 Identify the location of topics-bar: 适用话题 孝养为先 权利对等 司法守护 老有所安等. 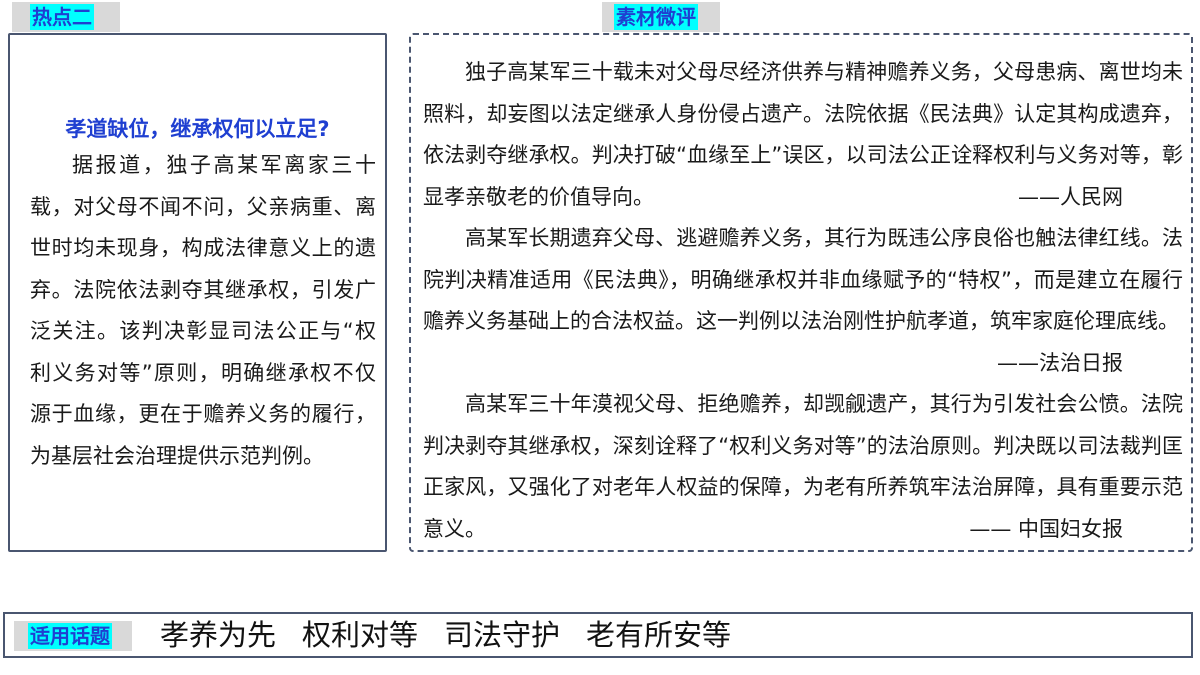
(598, 635).